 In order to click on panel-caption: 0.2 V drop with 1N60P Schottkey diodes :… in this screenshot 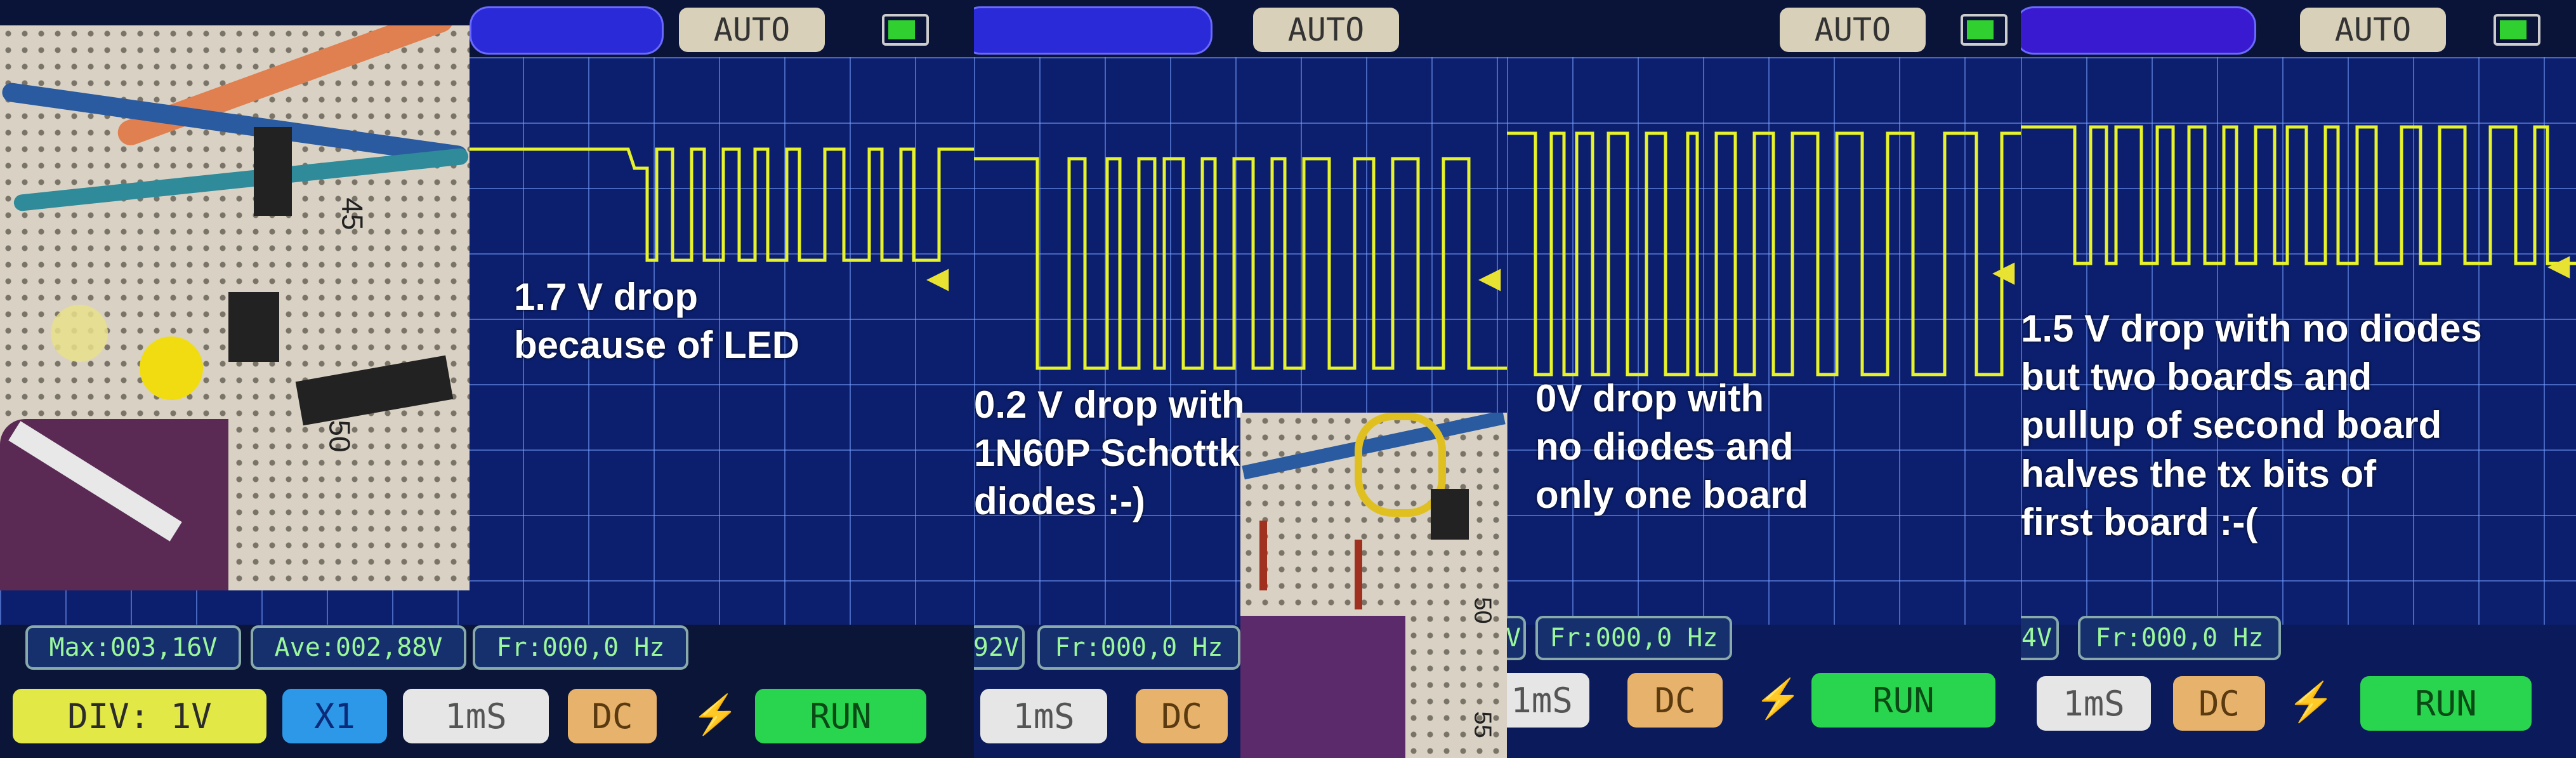, I will do `click(1128, 453)`.